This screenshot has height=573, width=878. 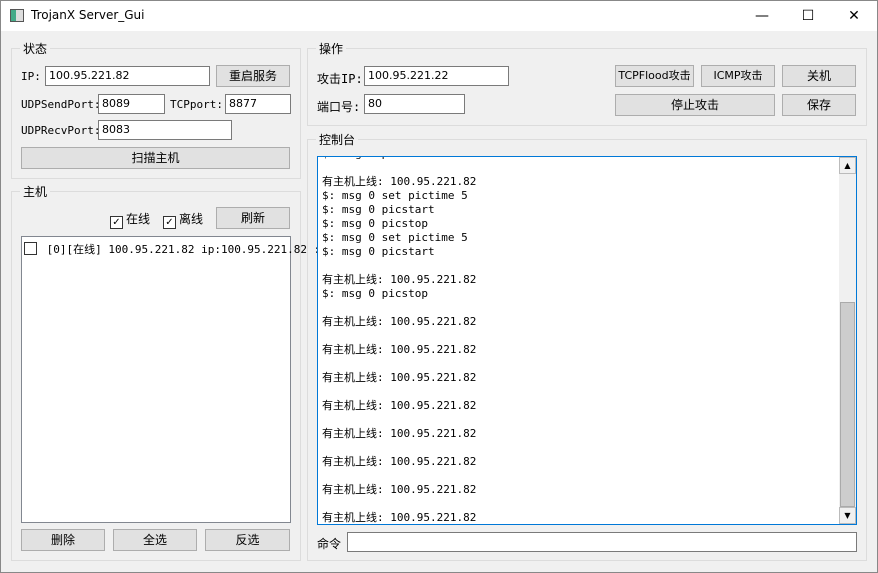 What do you see at coordinates (331, 48) in the screenshot?
I see `operations-group-label: 操作` at bounding box center [331, 48].